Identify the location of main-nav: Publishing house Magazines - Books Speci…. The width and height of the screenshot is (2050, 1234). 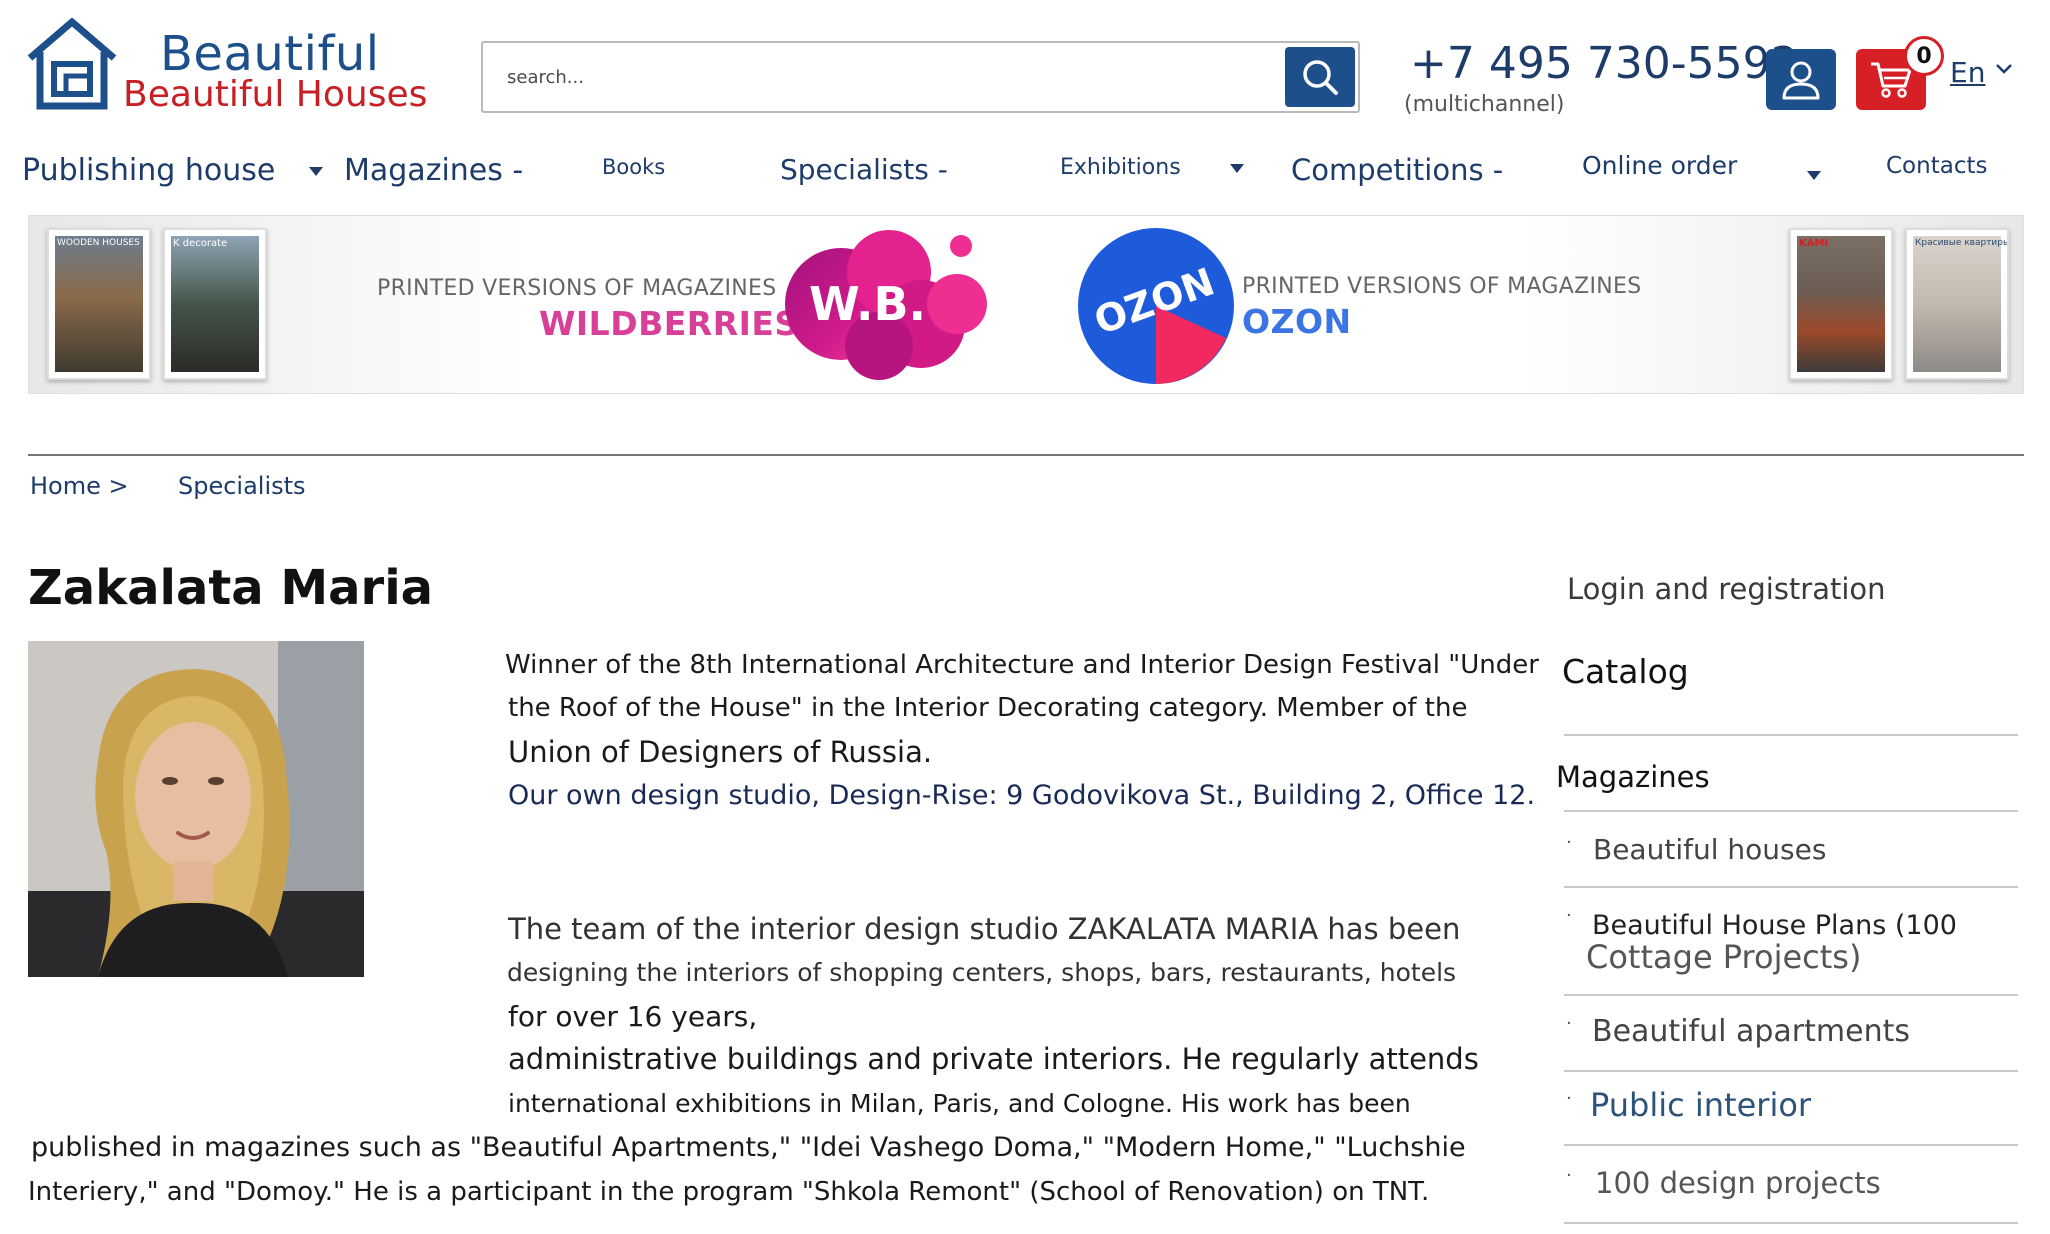
(1025, 172).